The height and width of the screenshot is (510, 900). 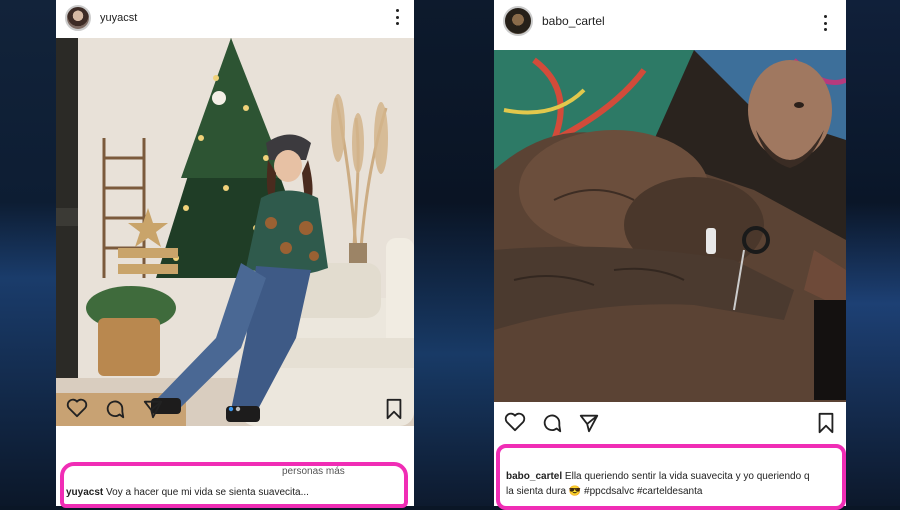 I want to click on post-username: babo_cartel, so click(x=573, y=21).